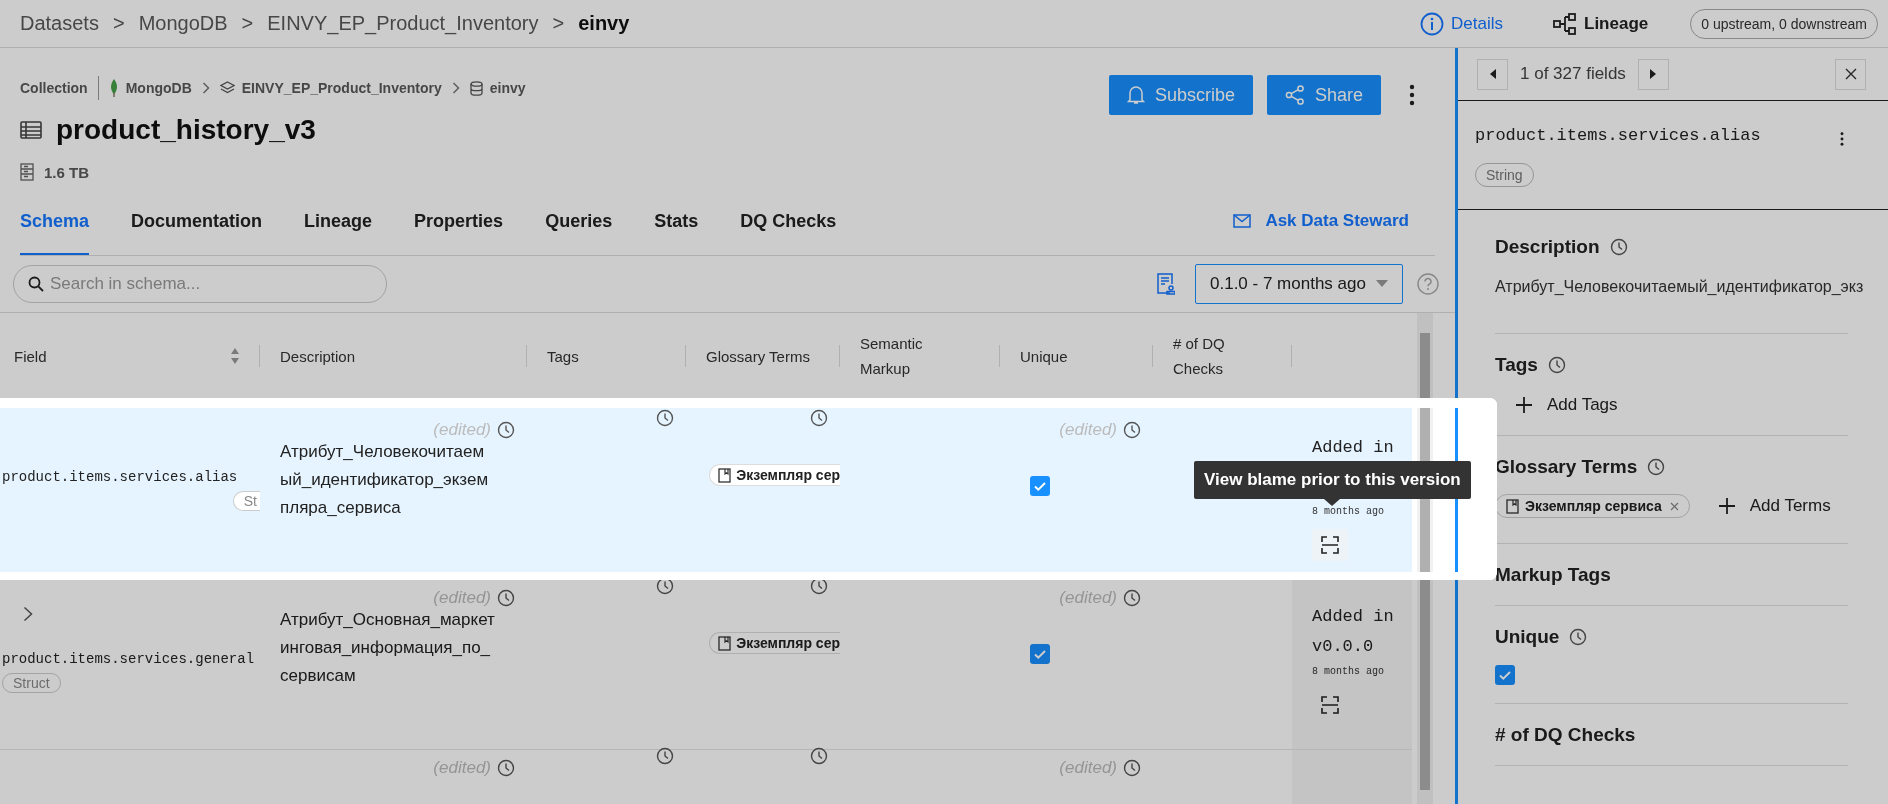  I want to click on column-header: Description, so click(318, 356).